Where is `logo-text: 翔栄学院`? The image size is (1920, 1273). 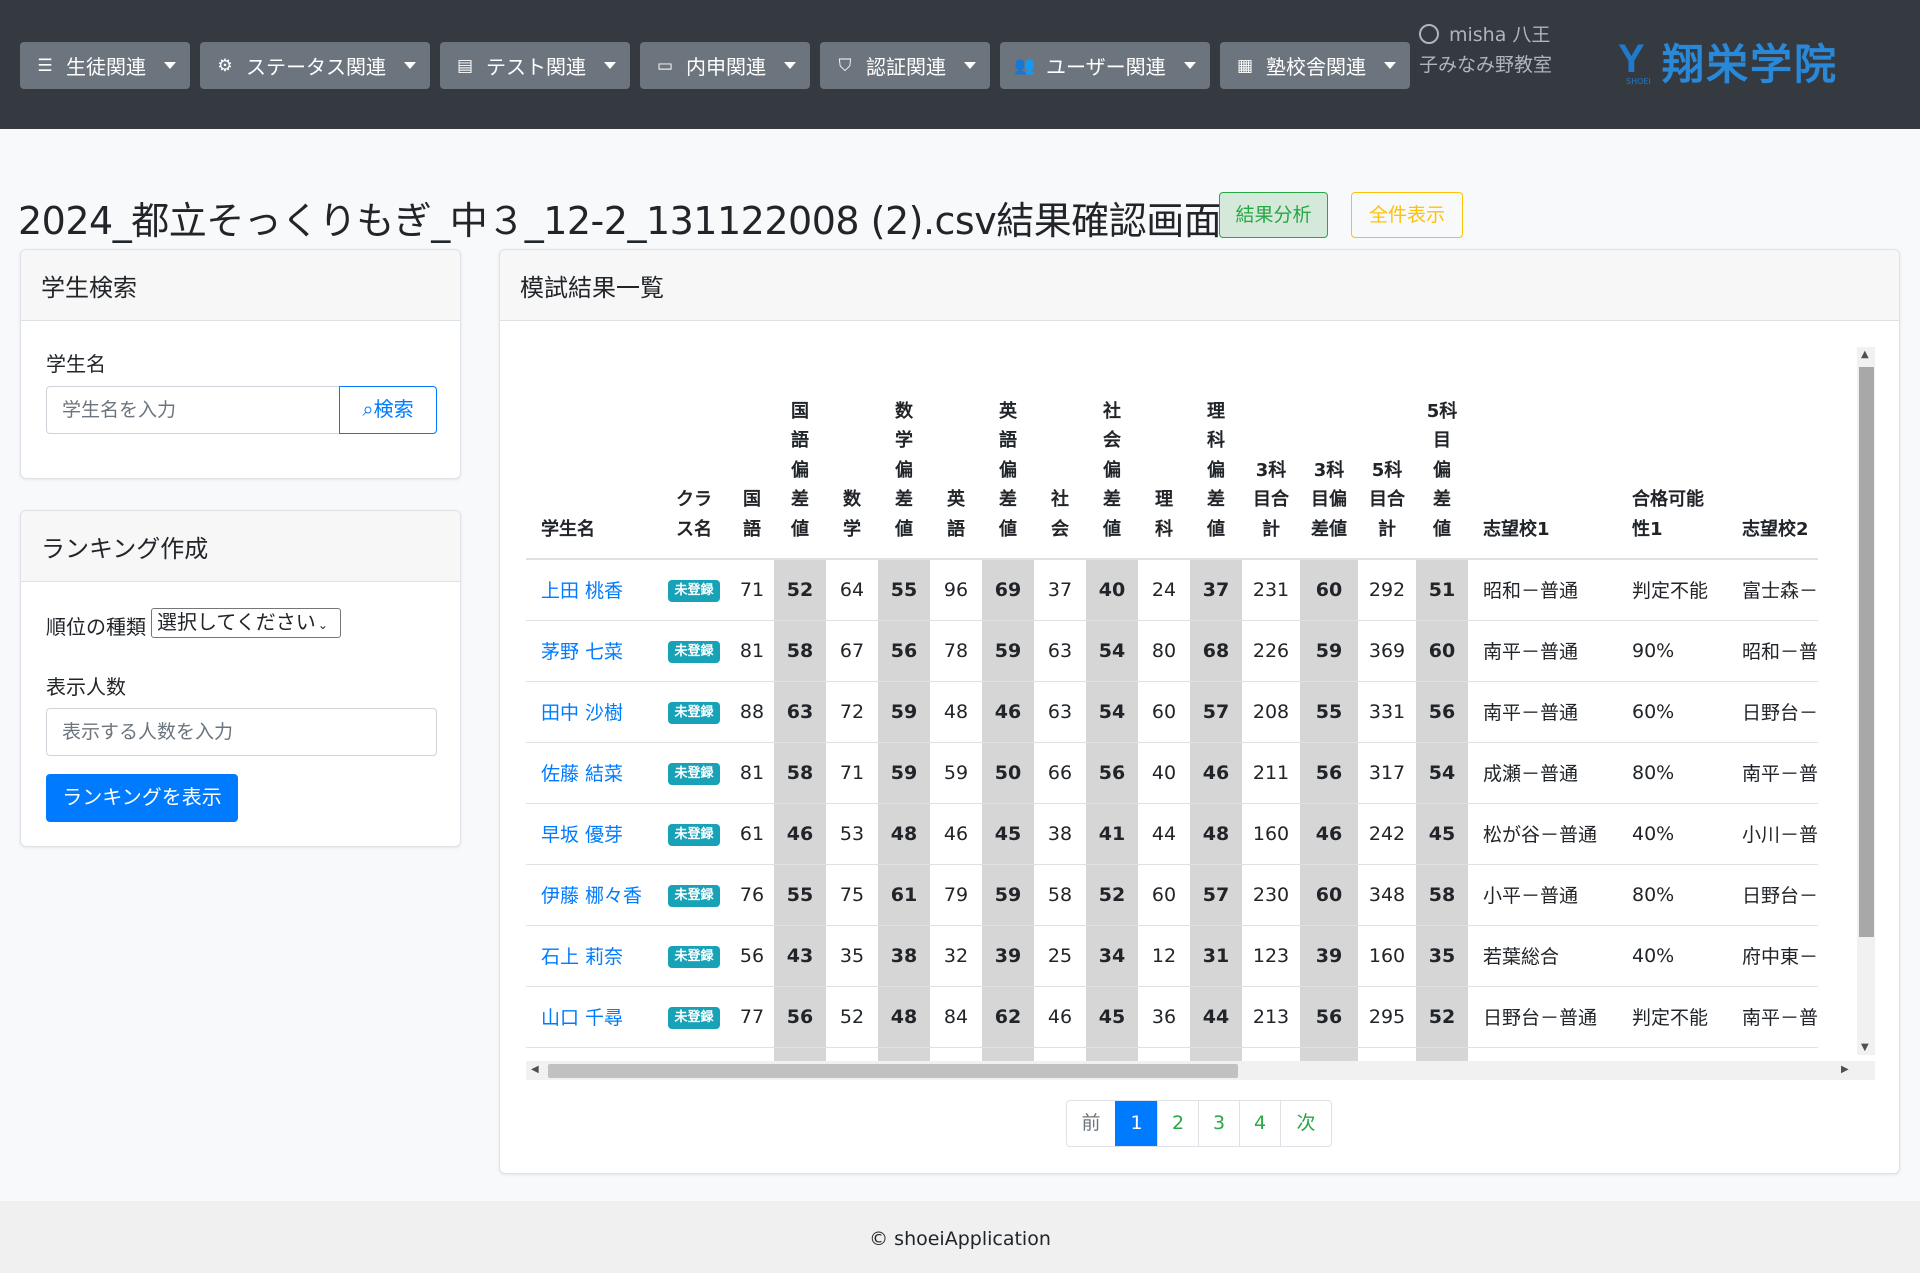
logo-text: 翔栄学院 is located at coordinates (1750, 64).